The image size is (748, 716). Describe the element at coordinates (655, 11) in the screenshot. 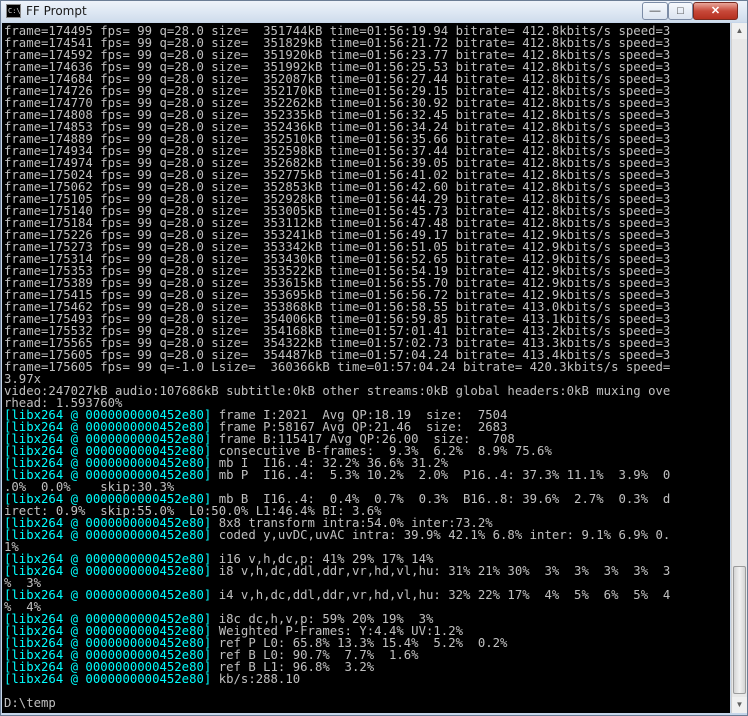

I see `minimize-button: —` at that location.